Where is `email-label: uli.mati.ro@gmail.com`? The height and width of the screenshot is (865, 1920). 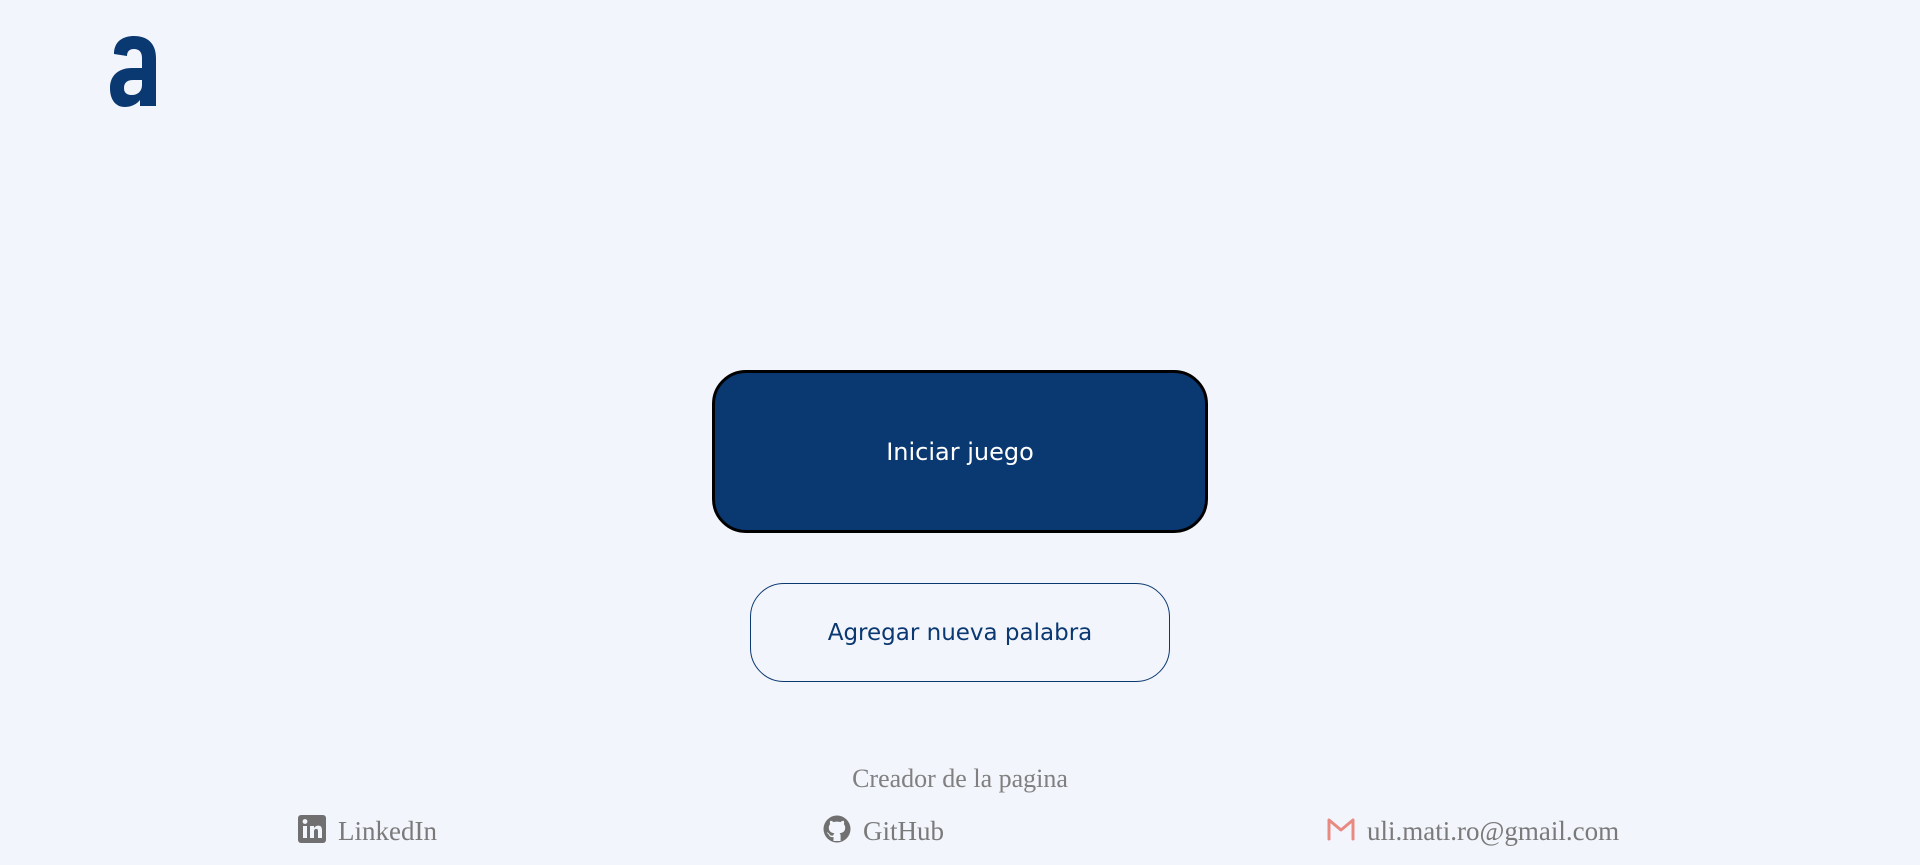 email-label: uli.mati.ro@gmail.com is located at coordinates (1493, 831).